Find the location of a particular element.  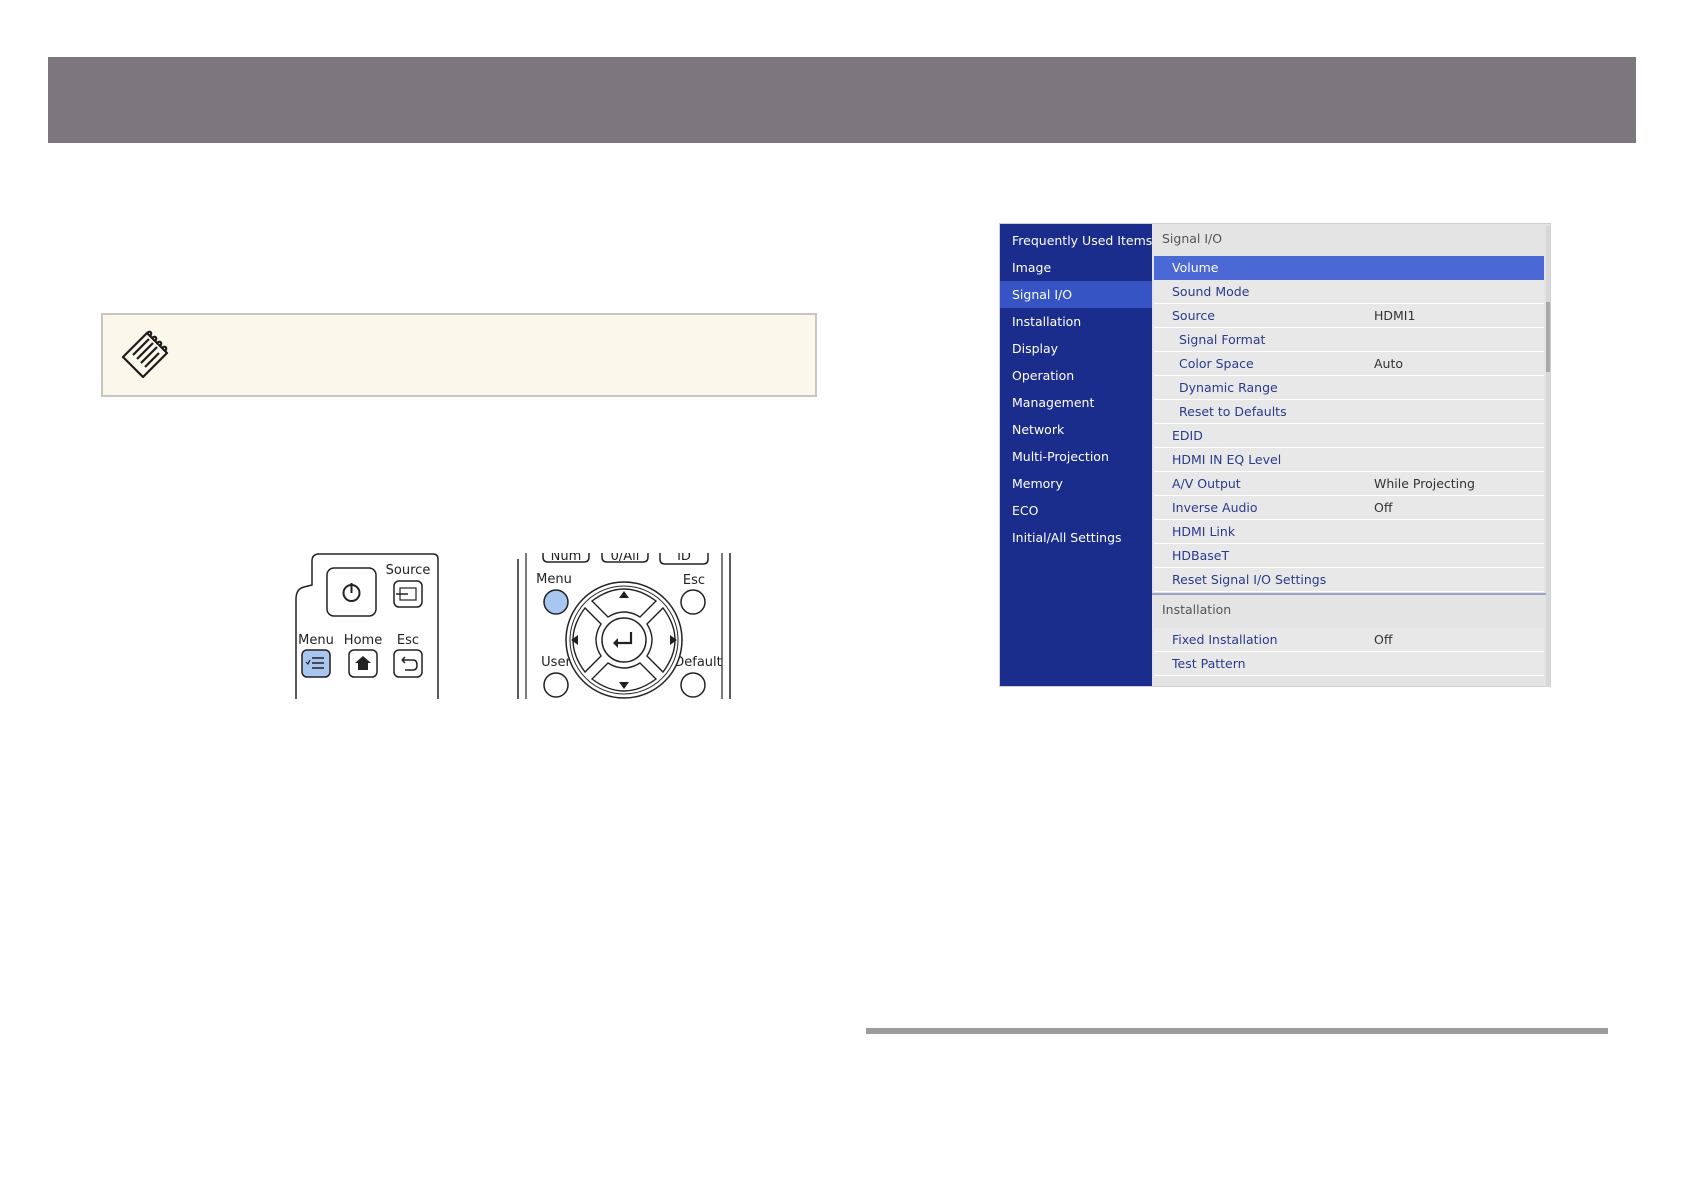

default-button is located at coordinates (693, 685).